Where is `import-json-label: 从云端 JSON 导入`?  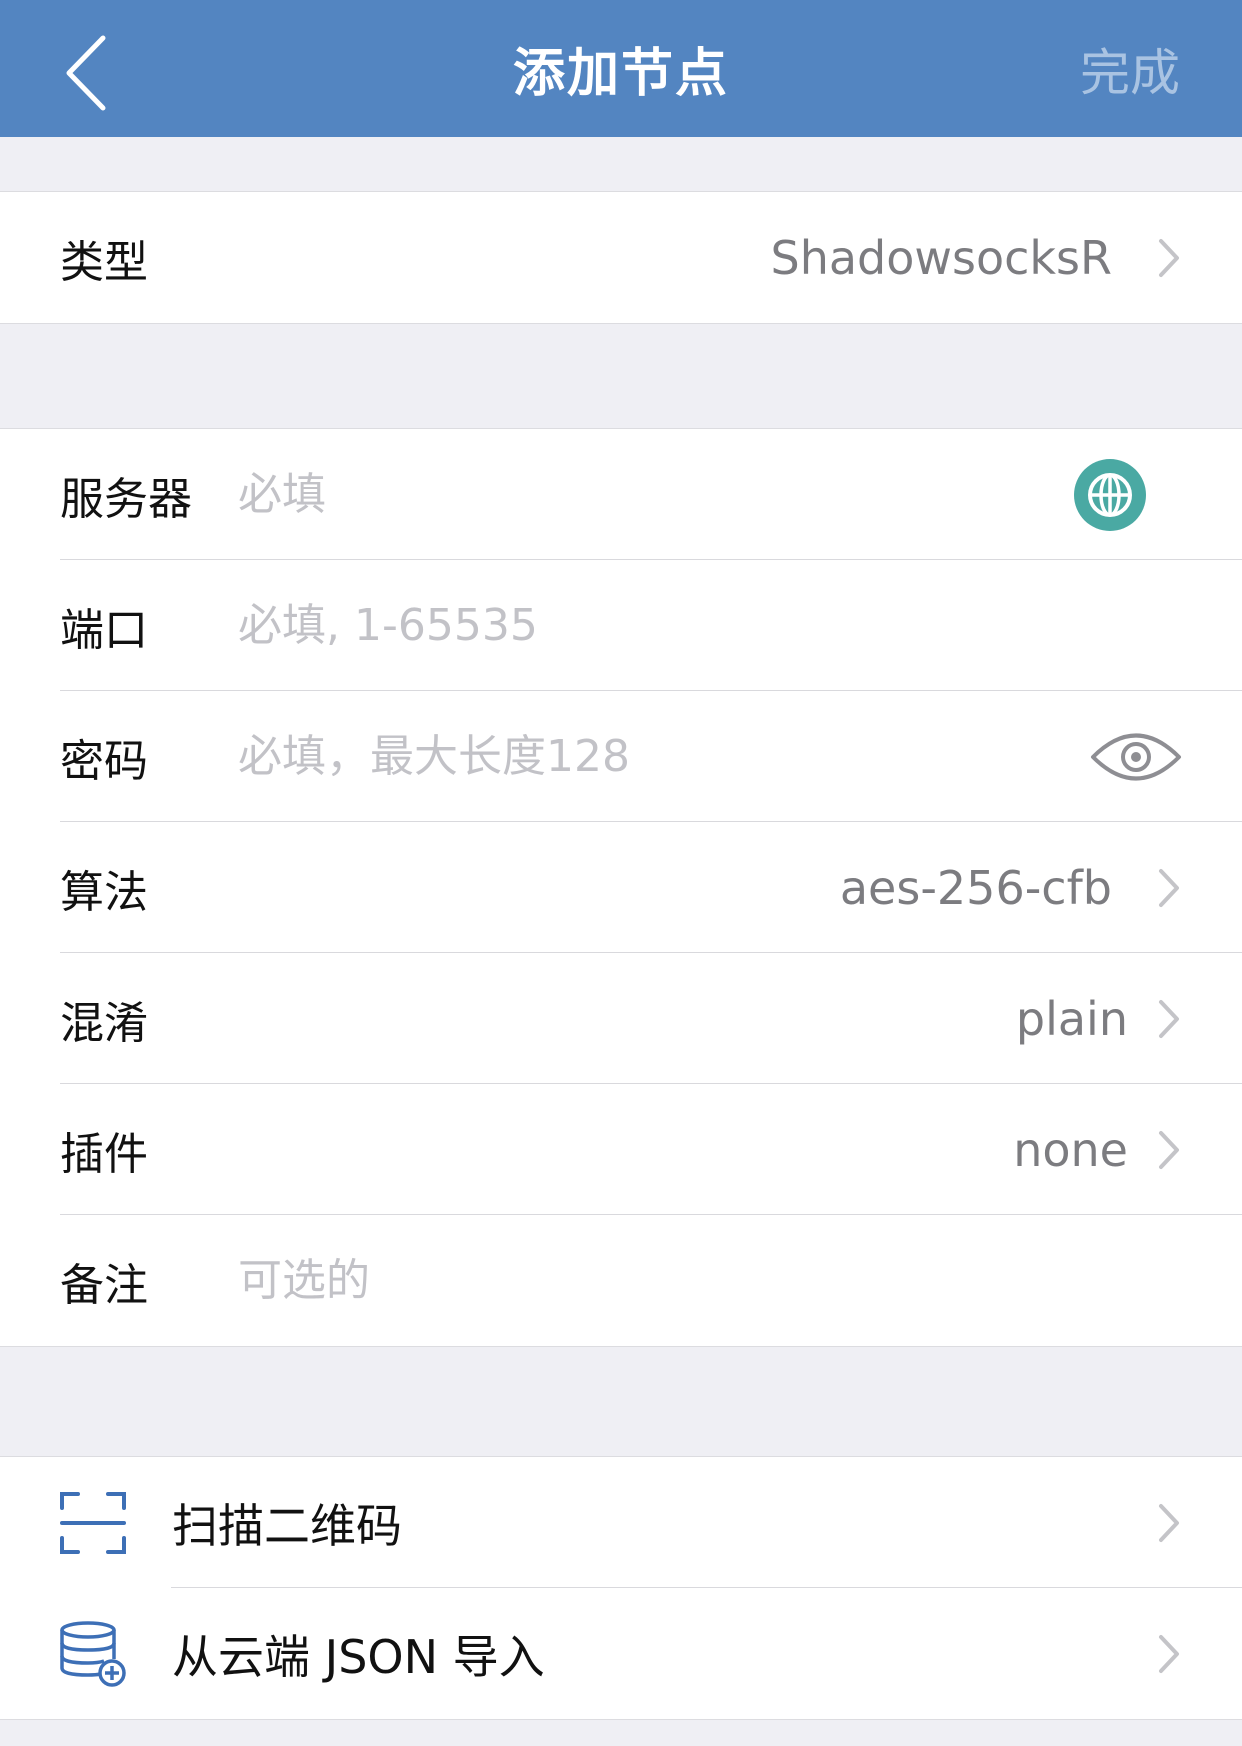
import-json-label: 从云端 JSON 导入 is located at coordinates (358, 1656).